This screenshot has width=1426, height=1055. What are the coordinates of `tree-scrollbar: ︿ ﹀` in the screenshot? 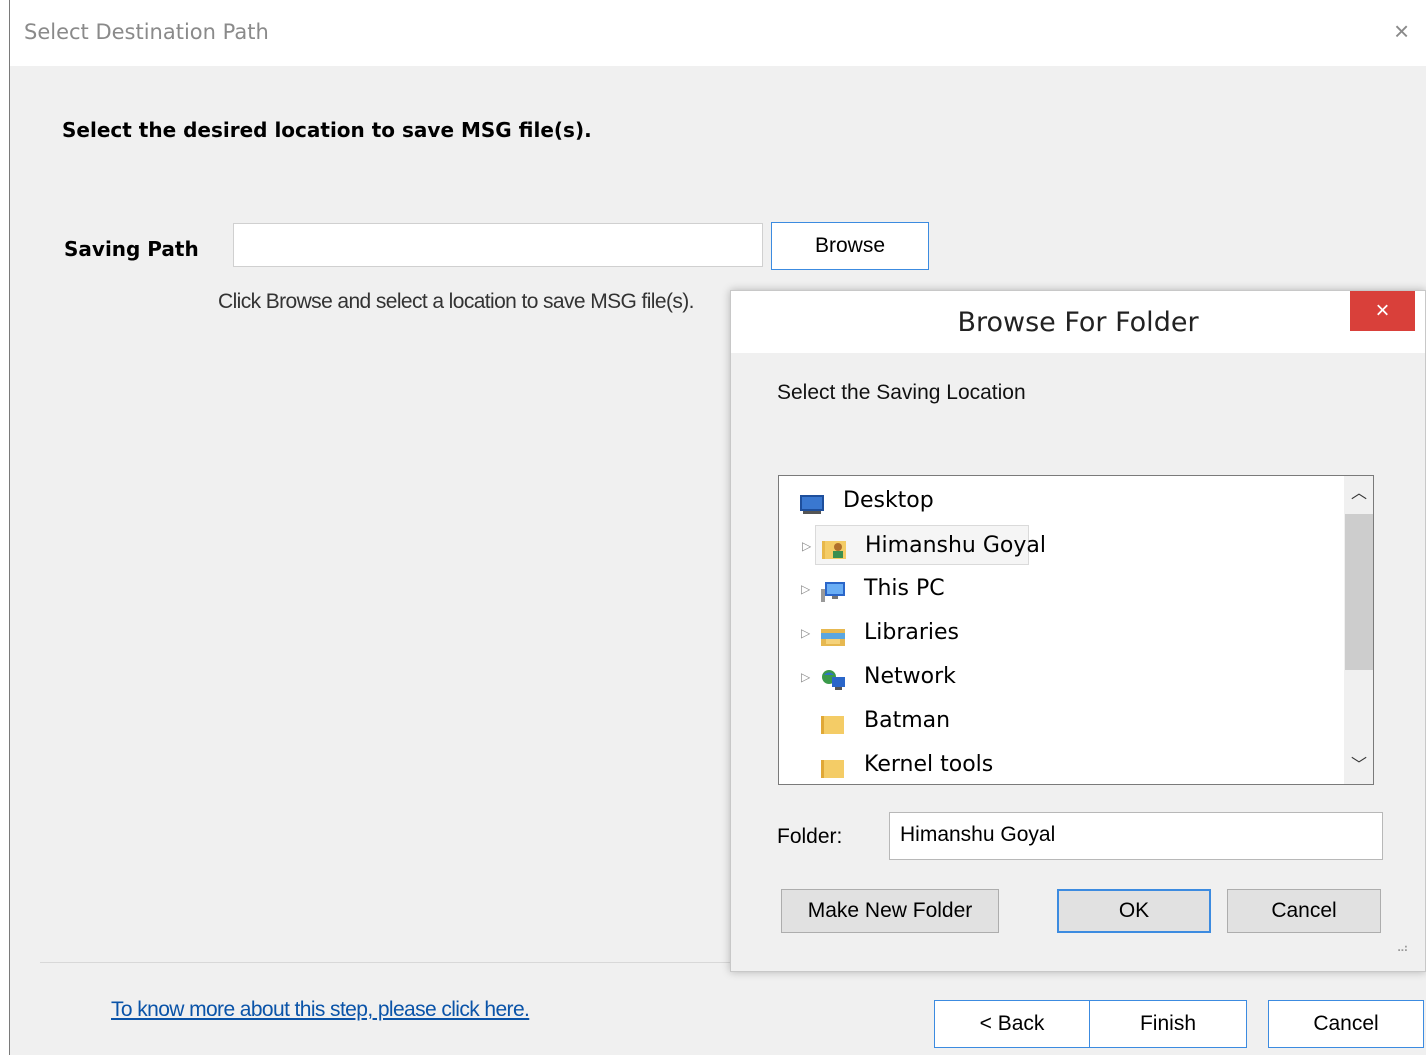 It's located at (1358, 630).